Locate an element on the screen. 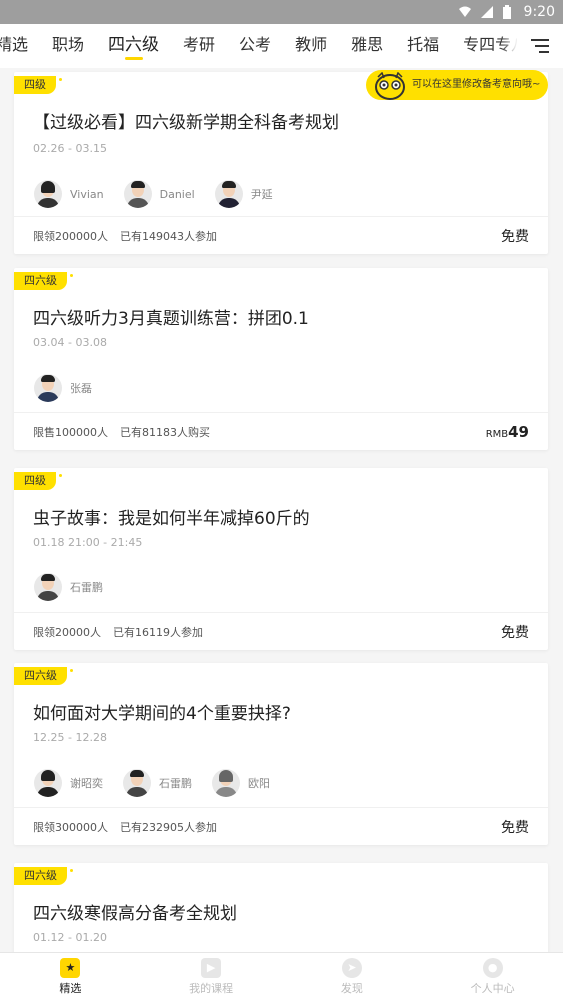 The width and height of the screenshot is (563, 1000). tab-label: 托福 is located at coordinates (423, 44).